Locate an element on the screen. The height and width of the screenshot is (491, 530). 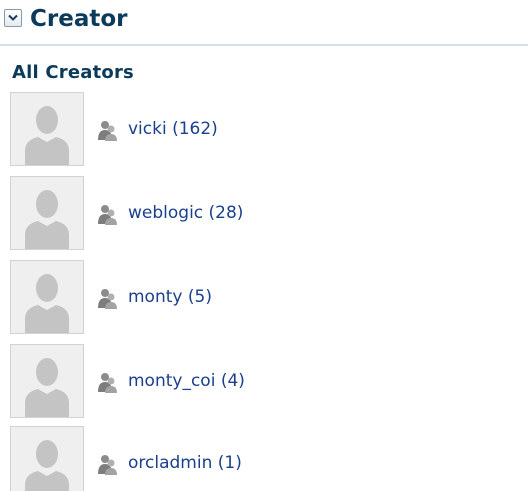
list-item: weblogic (28) is located at coordinates (210, 214).